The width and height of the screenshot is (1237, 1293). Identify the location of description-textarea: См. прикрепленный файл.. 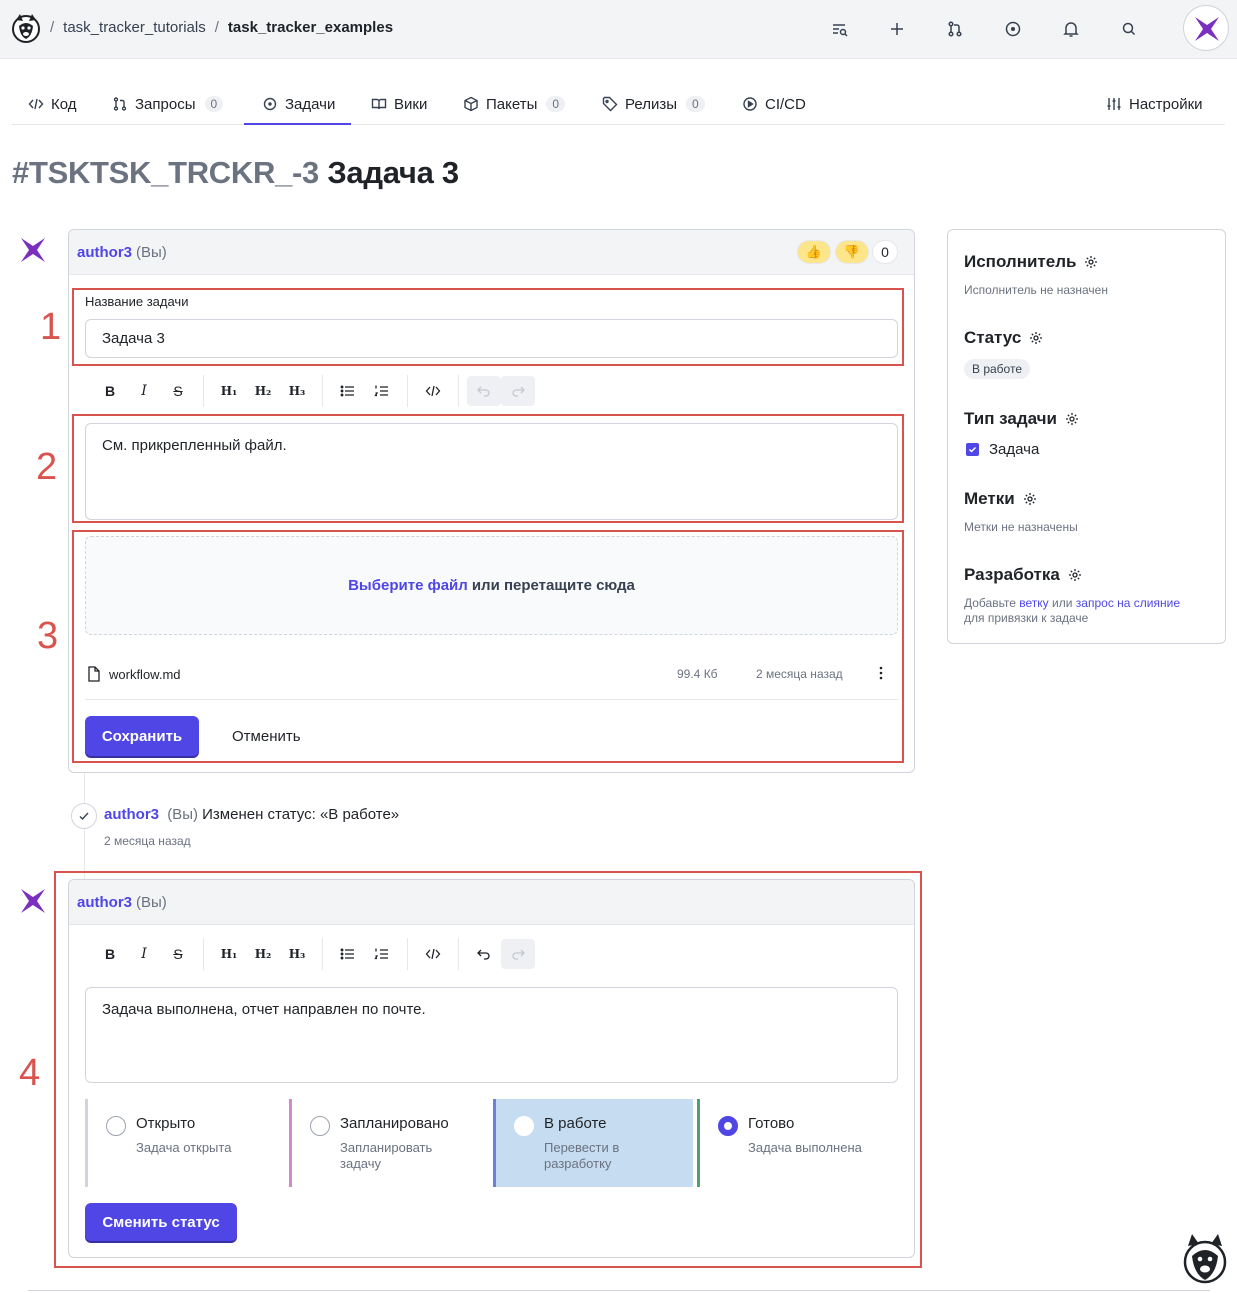
(491, 471).